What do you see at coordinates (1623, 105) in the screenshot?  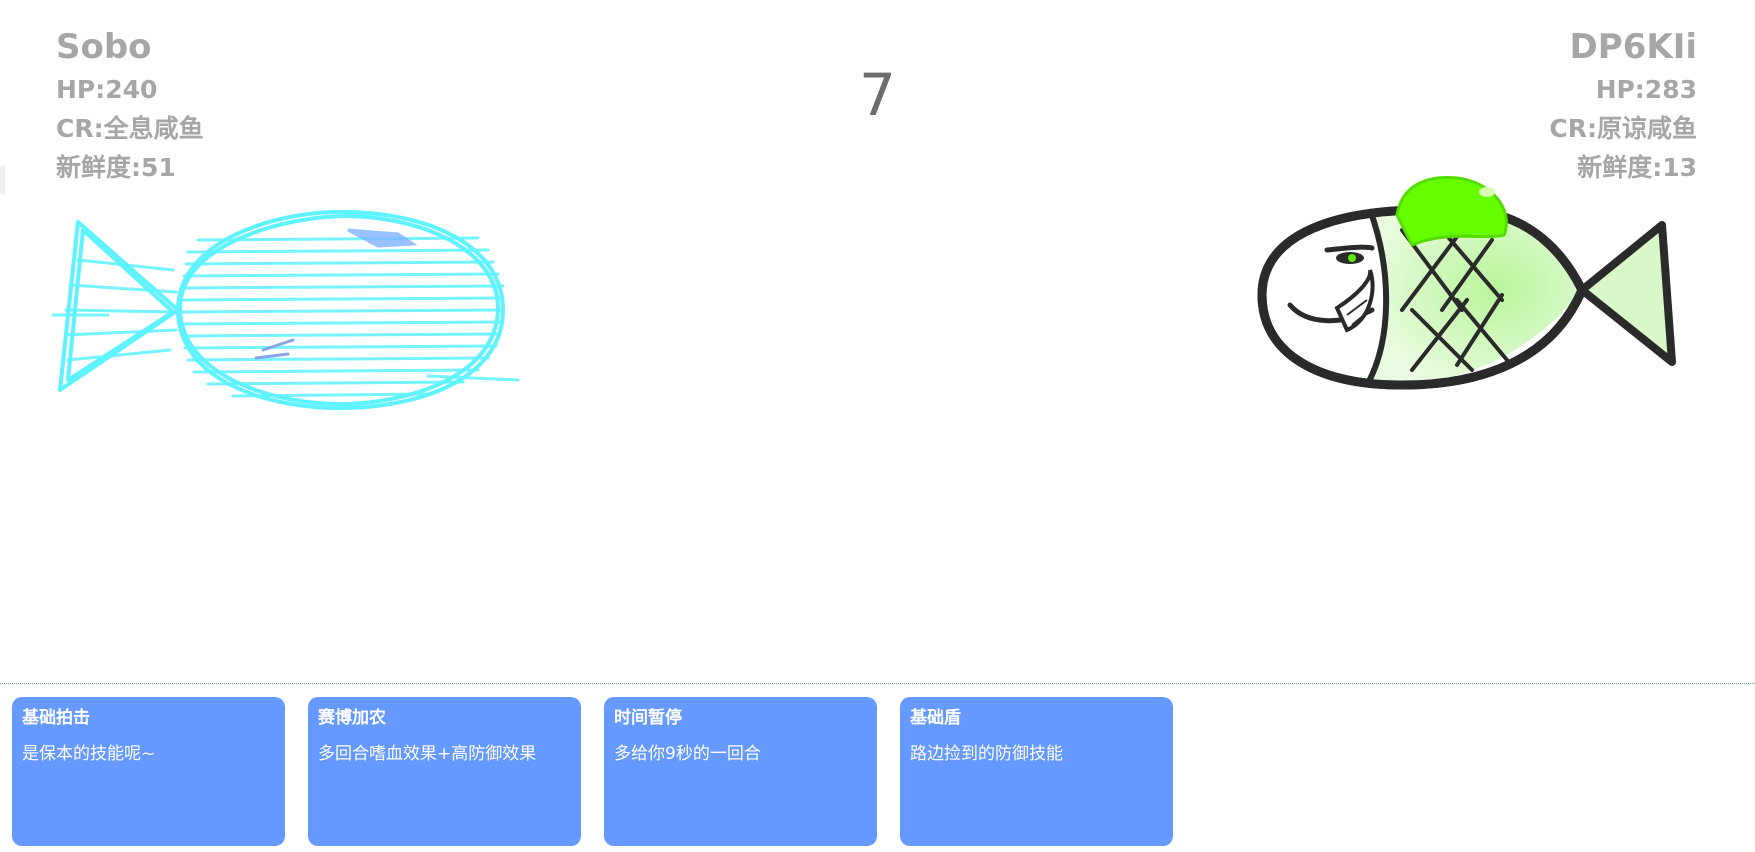 I see `opponent-info: DP6KIi HP:283 CR:原谅咸鱼 新鲜度:13` at bounding box center [1623, 105].